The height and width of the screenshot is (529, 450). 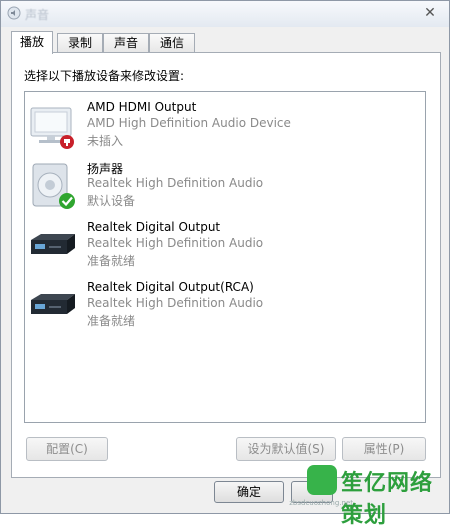 What do you see at coordinates (105, 169) in the screenshot?
I see `device-name: 扬声器` at bounding box center [105, 169].